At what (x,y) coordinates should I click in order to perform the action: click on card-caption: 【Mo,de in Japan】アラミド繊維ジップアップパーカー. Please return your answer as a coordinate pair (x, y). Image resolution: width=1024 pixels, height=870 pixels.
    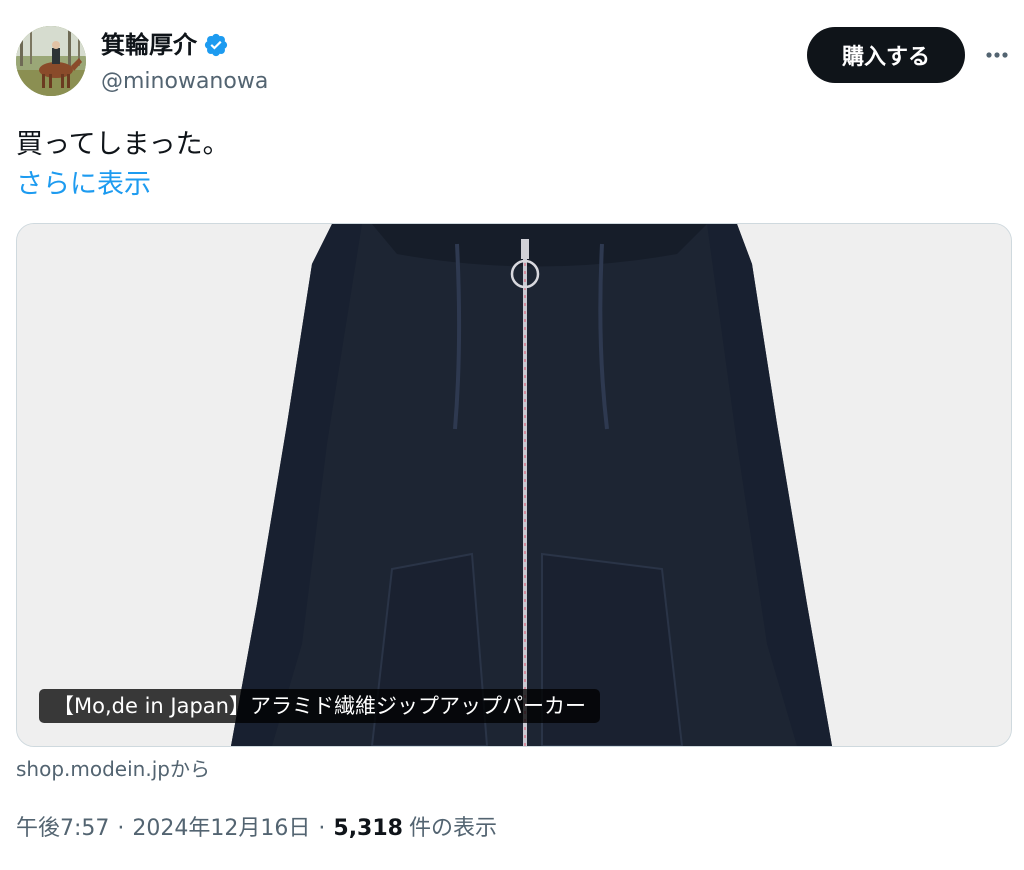
    Looking at the image, I should click on (319, 706).